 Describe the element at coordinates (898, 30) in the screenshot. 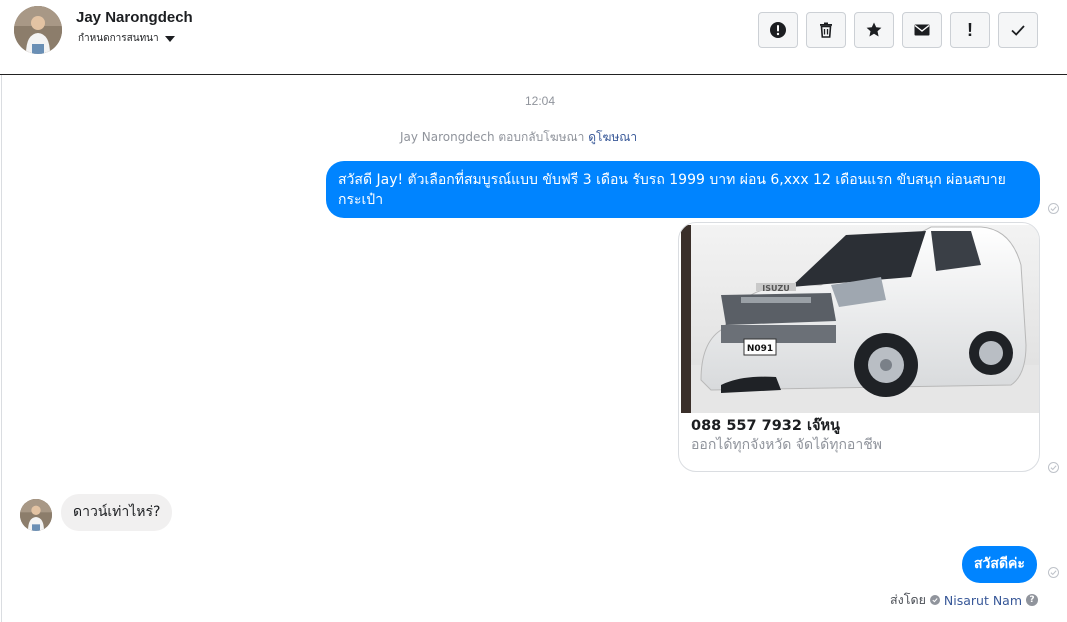

I see `action-toolbar: !` at that location.